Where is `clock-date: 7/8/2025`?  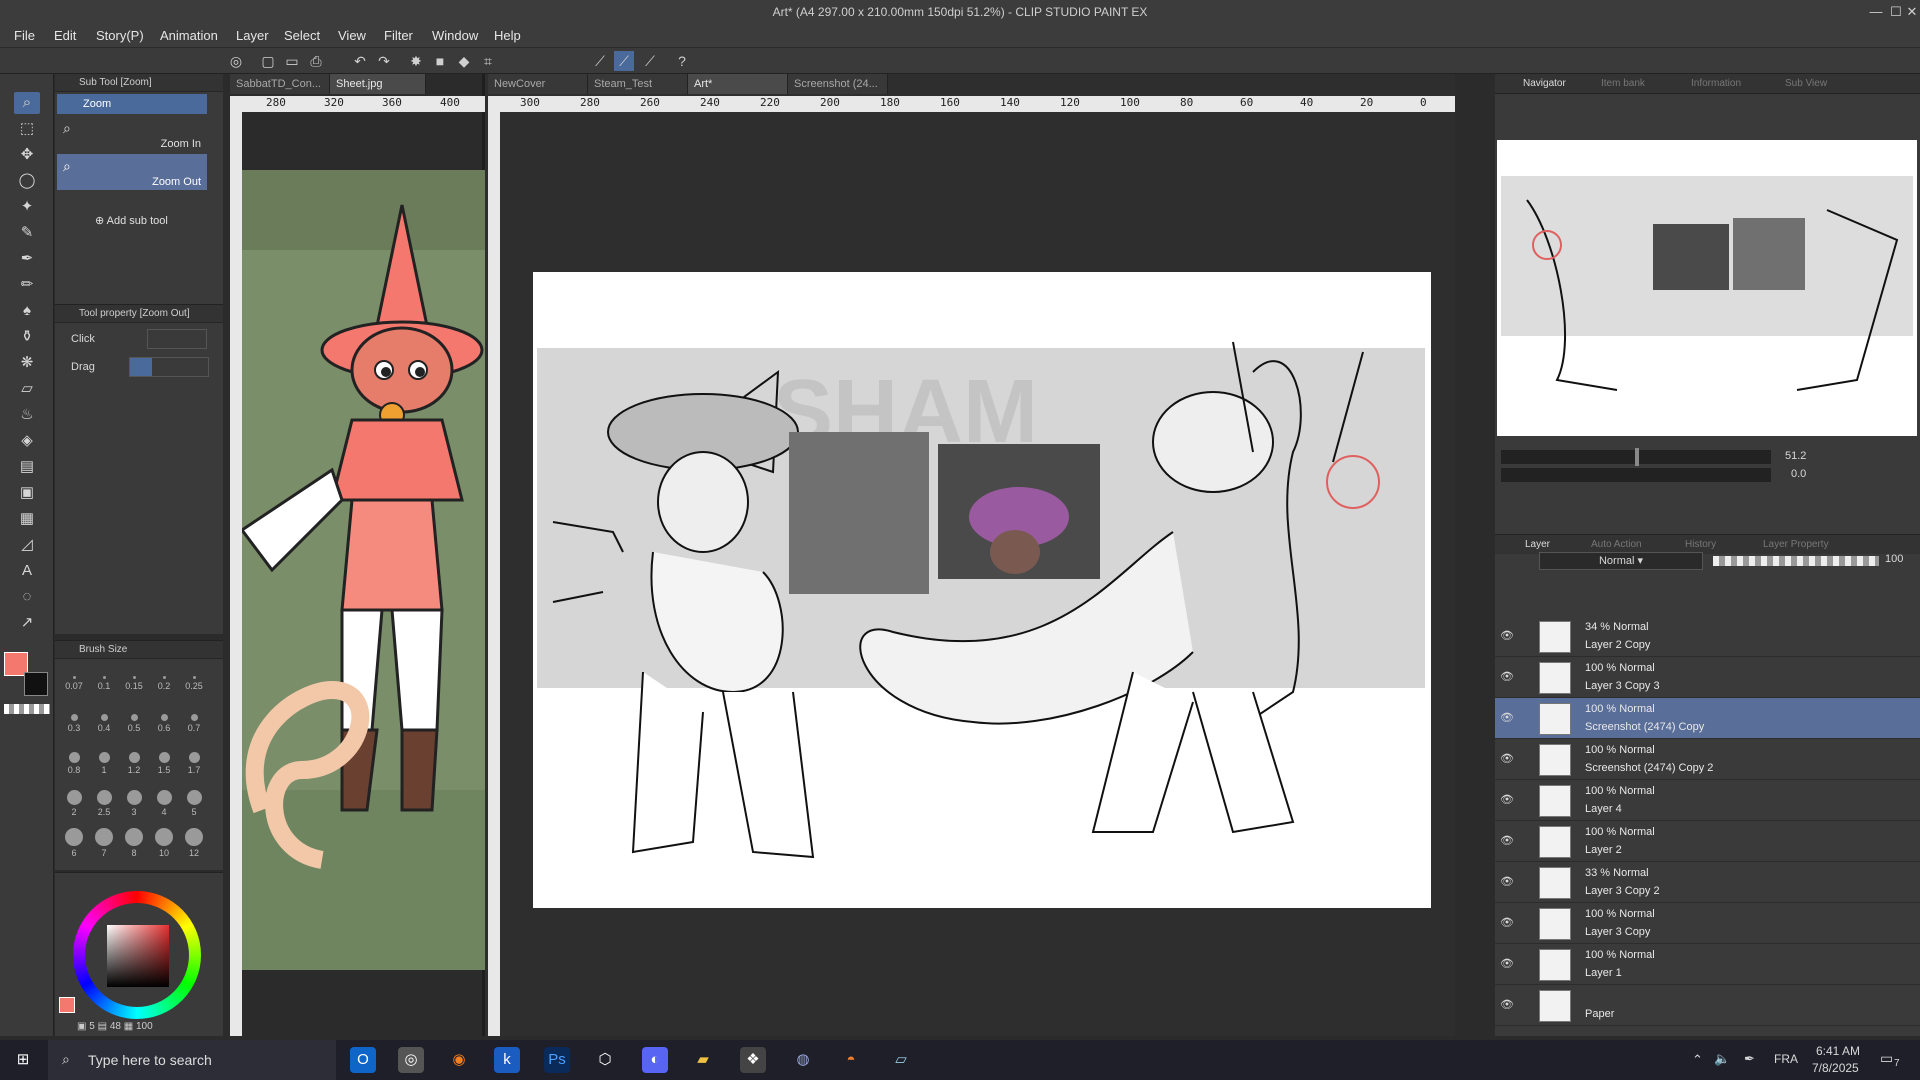
clock-date: 7/8/2025 is located at coordinates (1835, 1068).